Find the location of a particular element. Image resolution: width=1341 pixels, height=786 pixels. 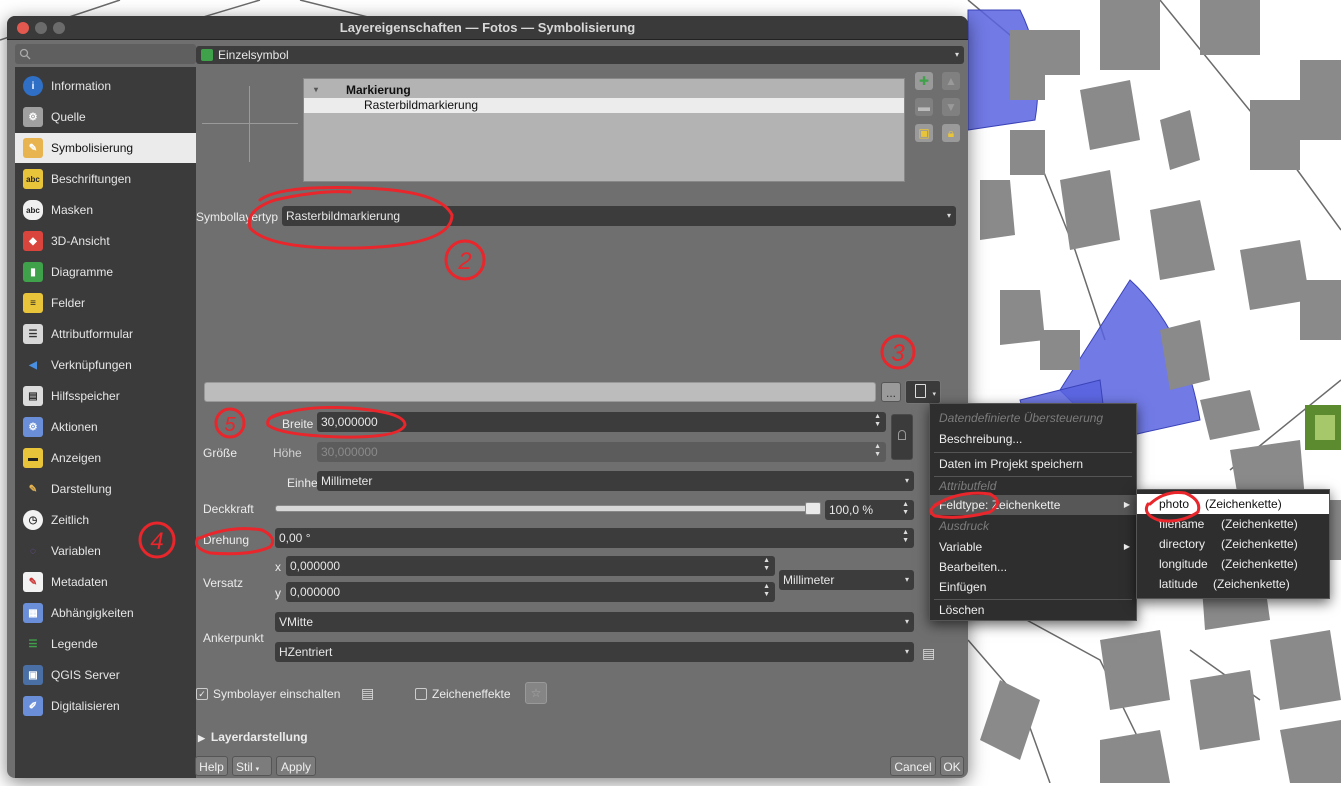

move-down-icon: ▼ is located at coordinates (951, 107).